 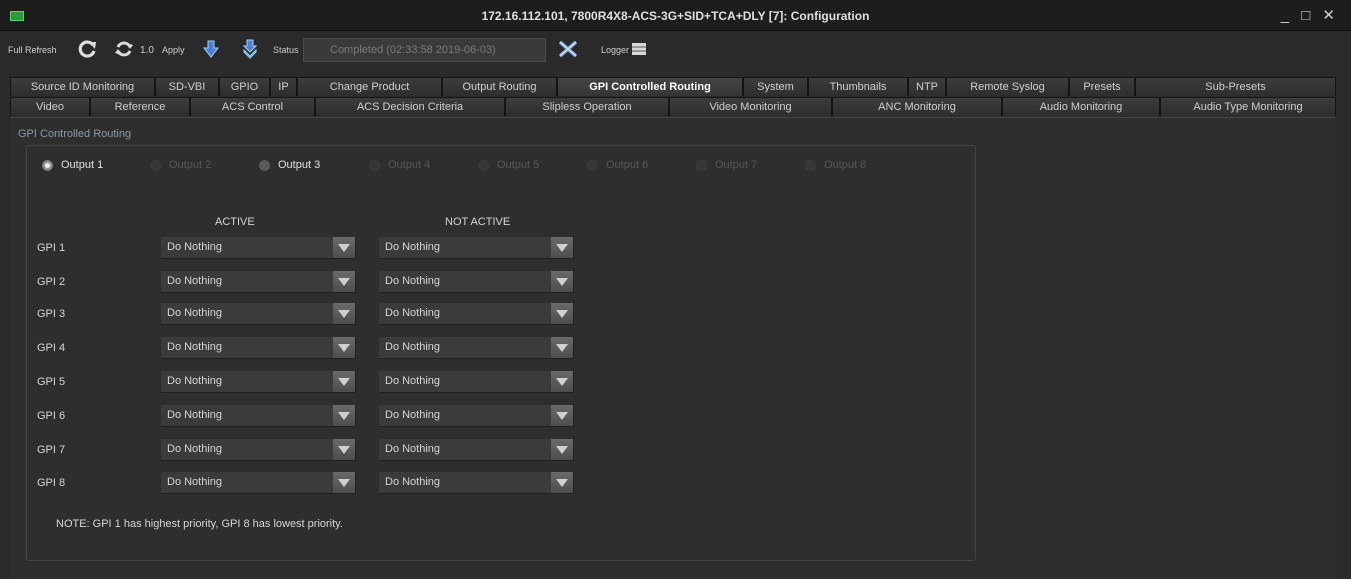 What do you see at coordinates (476, 416) in the screenshot?
I see `gpi-6-not-active-select: Do Nothing` at bounding box center [476, 416].